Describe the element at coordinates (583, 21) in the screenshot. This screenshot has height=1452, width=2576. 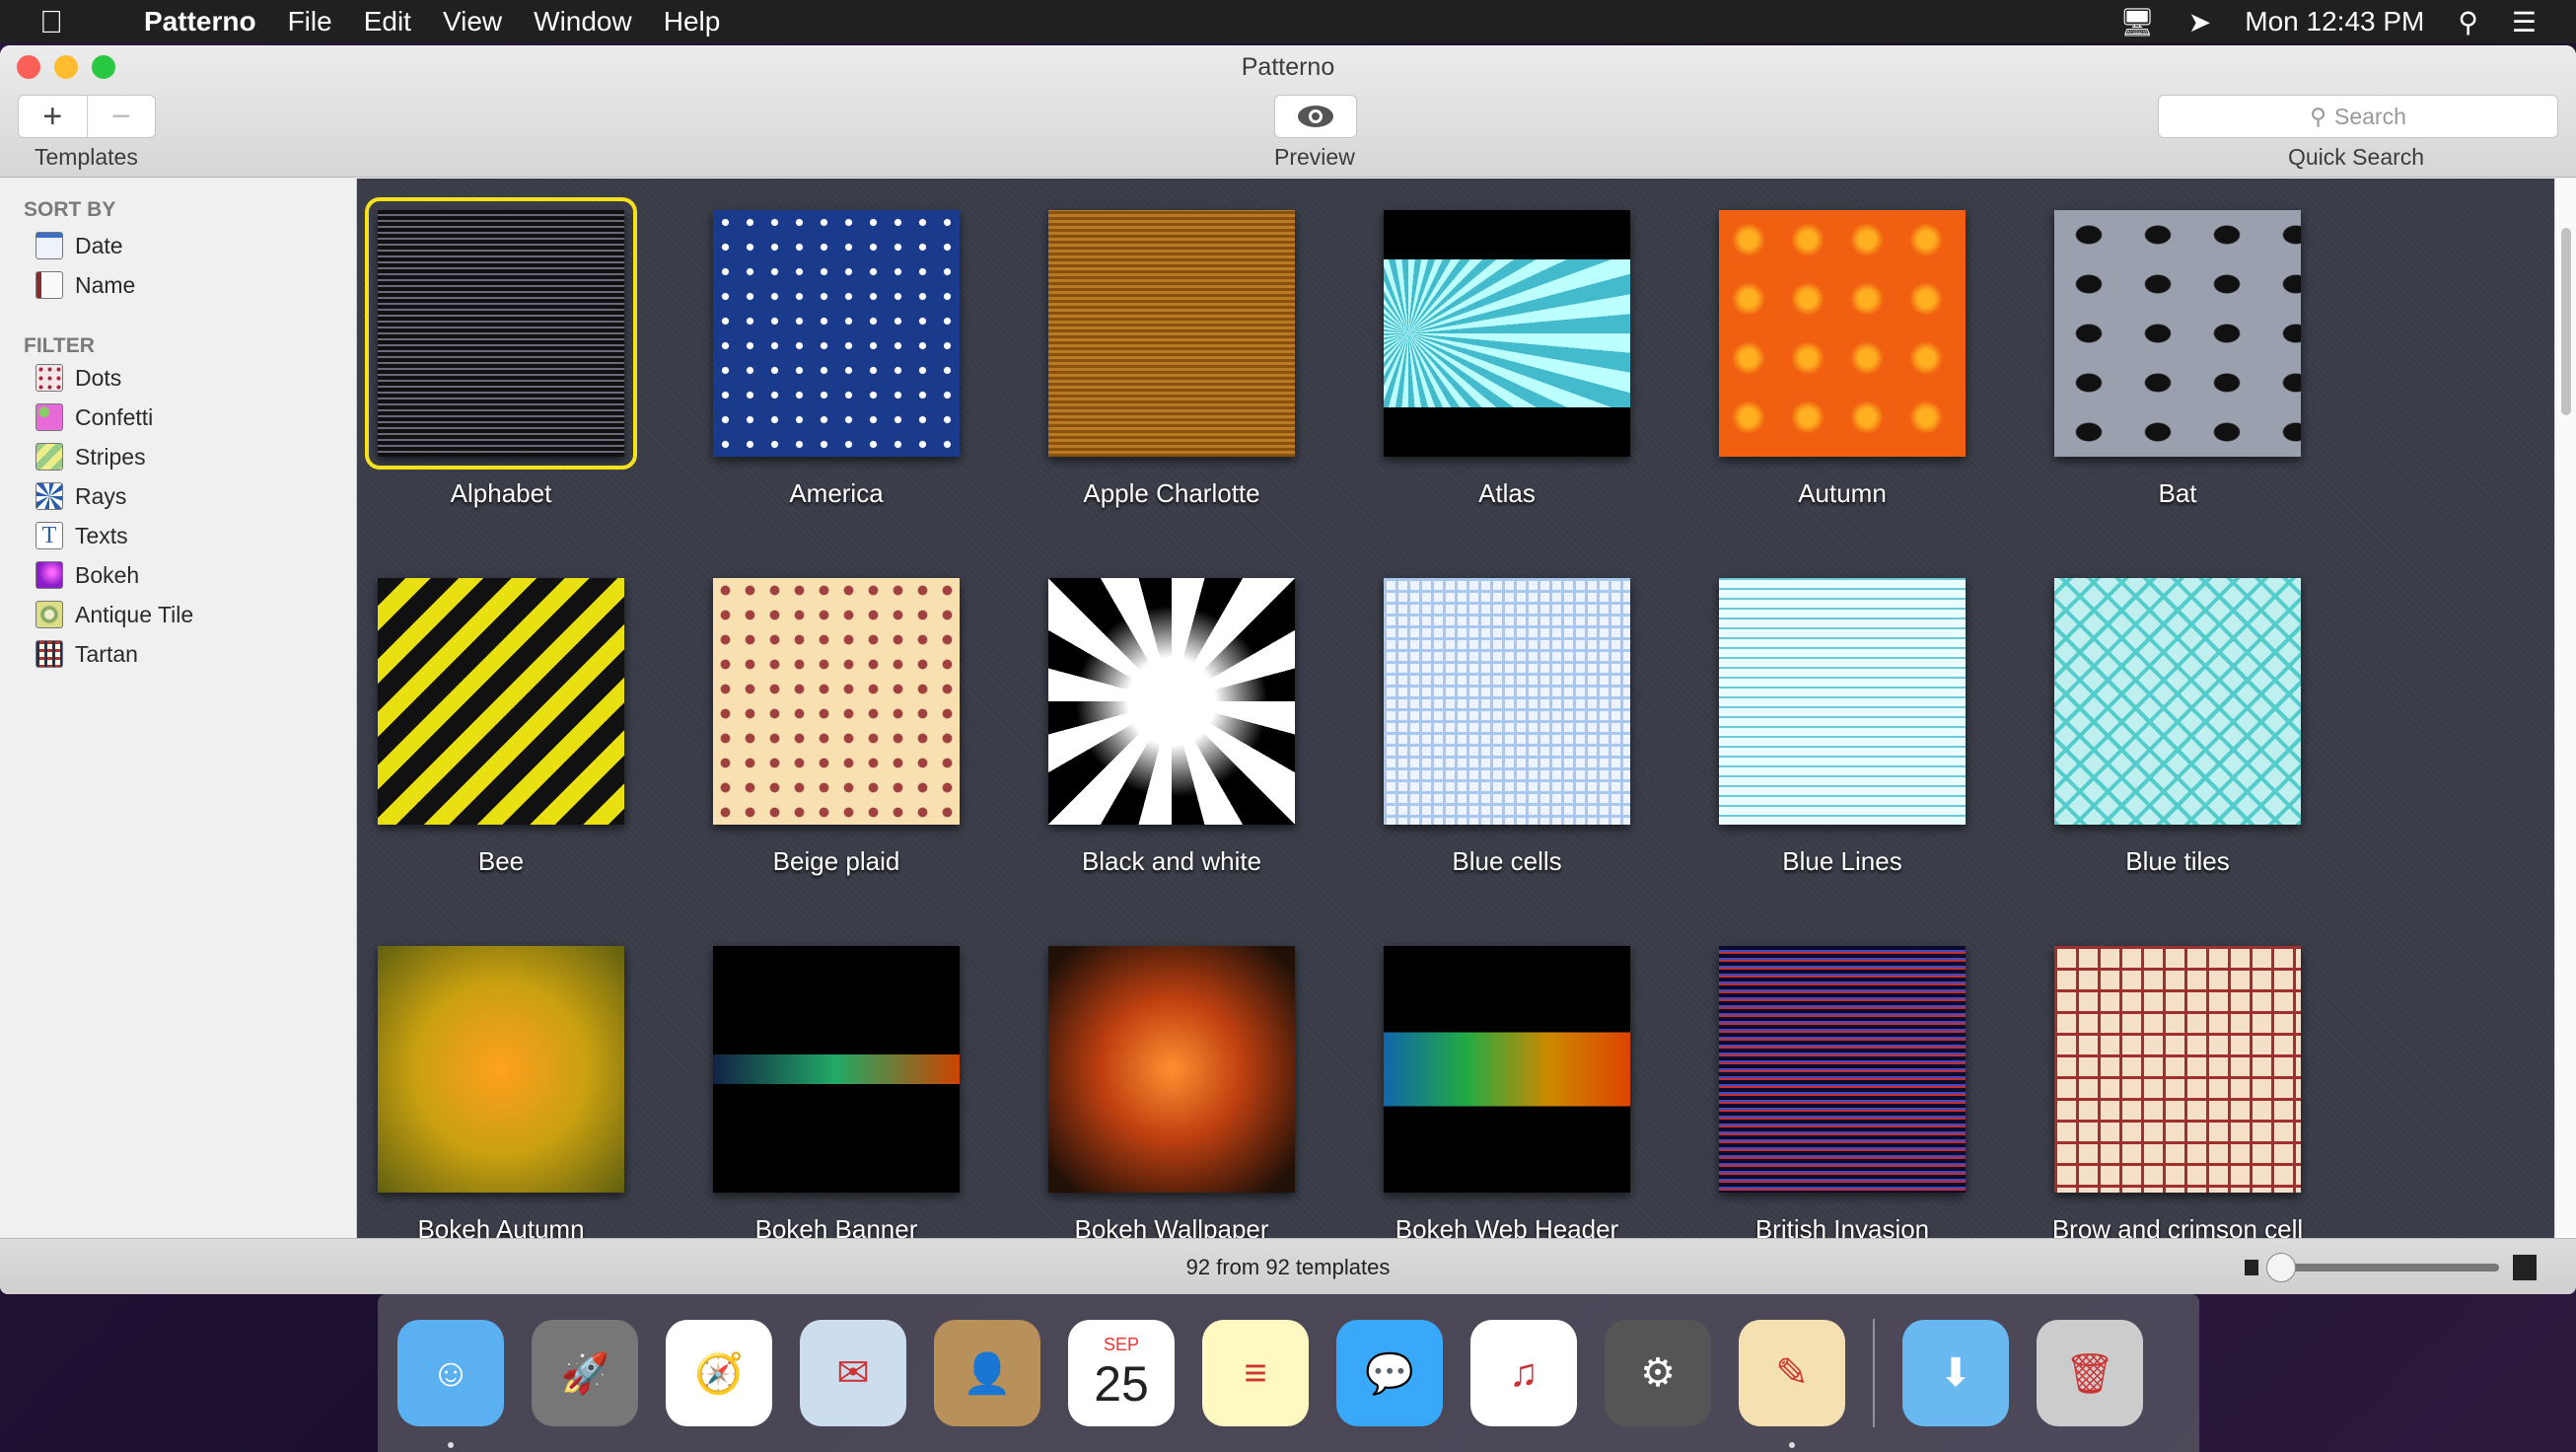
I see `menu-window: Window` at that location.